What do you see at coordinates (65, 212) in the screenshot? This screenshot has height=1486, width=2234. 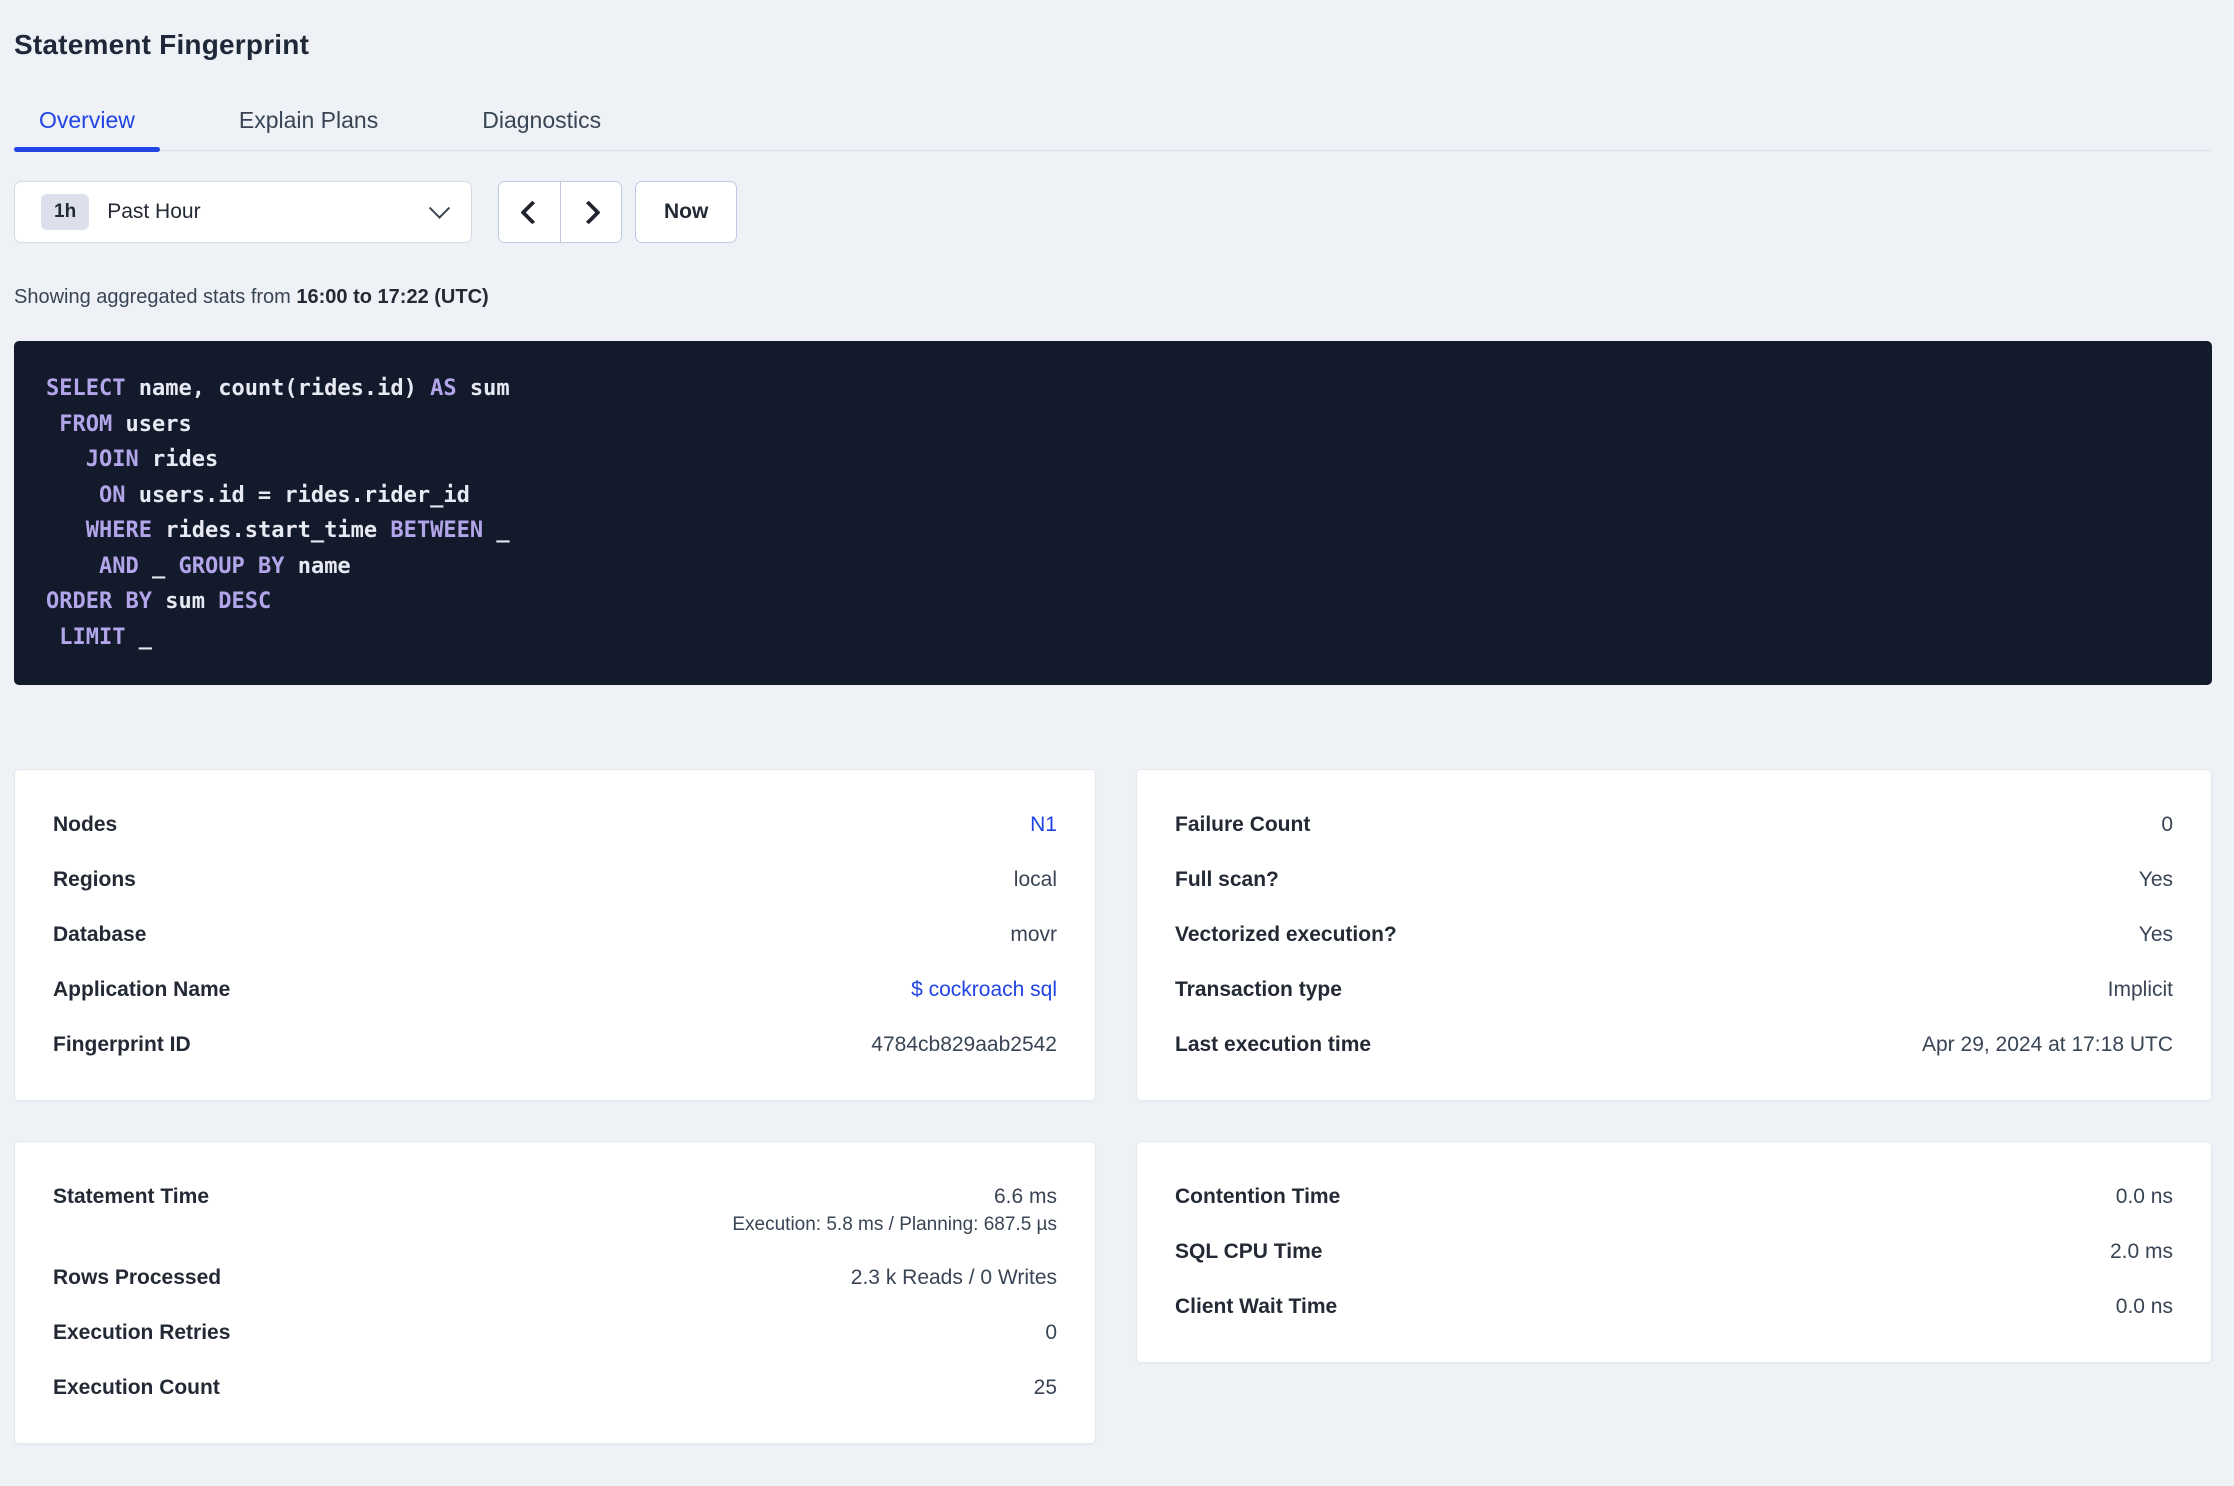 I see `time-range-badge: 1h` at bounding box center [65, 212].